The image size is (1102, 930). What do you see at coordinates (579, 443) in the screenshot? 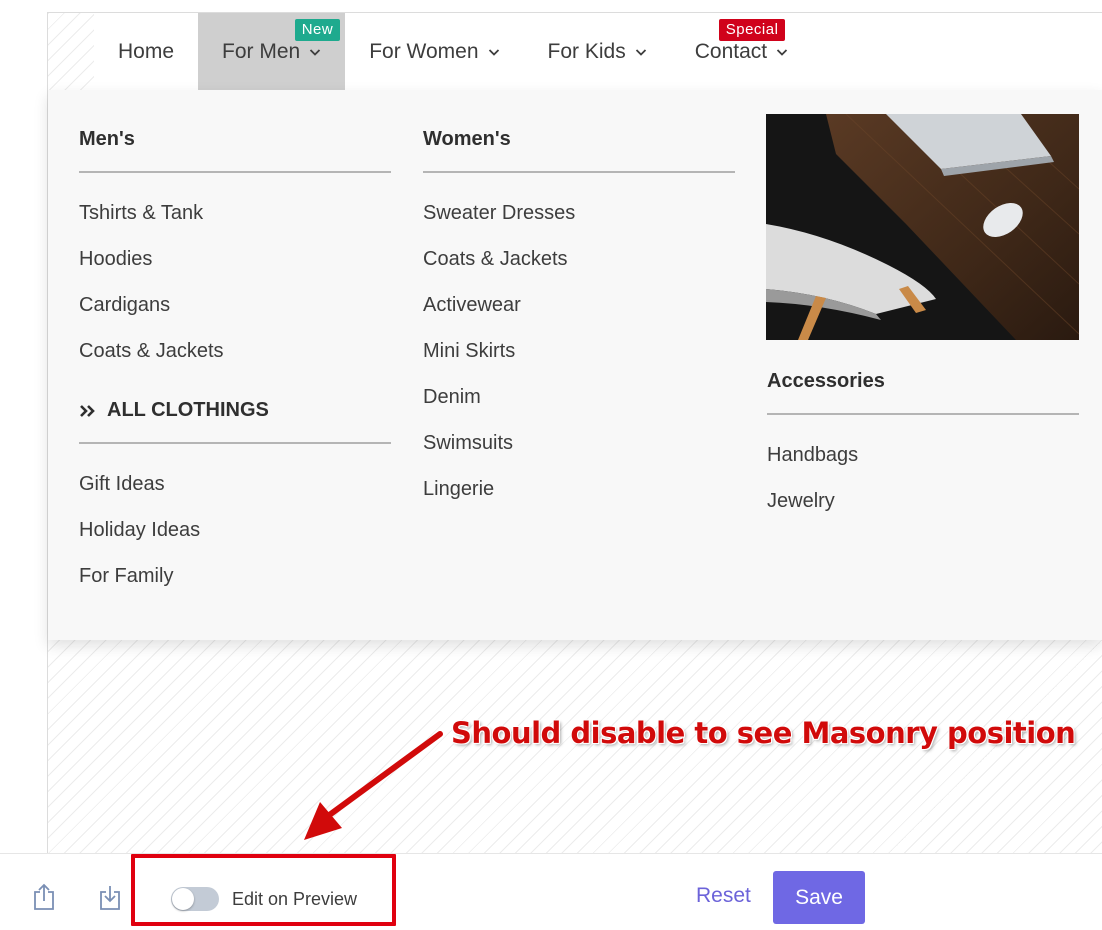
I see `menu-link-swimsuits: Swimsuits` at bounding box center [579, 443].